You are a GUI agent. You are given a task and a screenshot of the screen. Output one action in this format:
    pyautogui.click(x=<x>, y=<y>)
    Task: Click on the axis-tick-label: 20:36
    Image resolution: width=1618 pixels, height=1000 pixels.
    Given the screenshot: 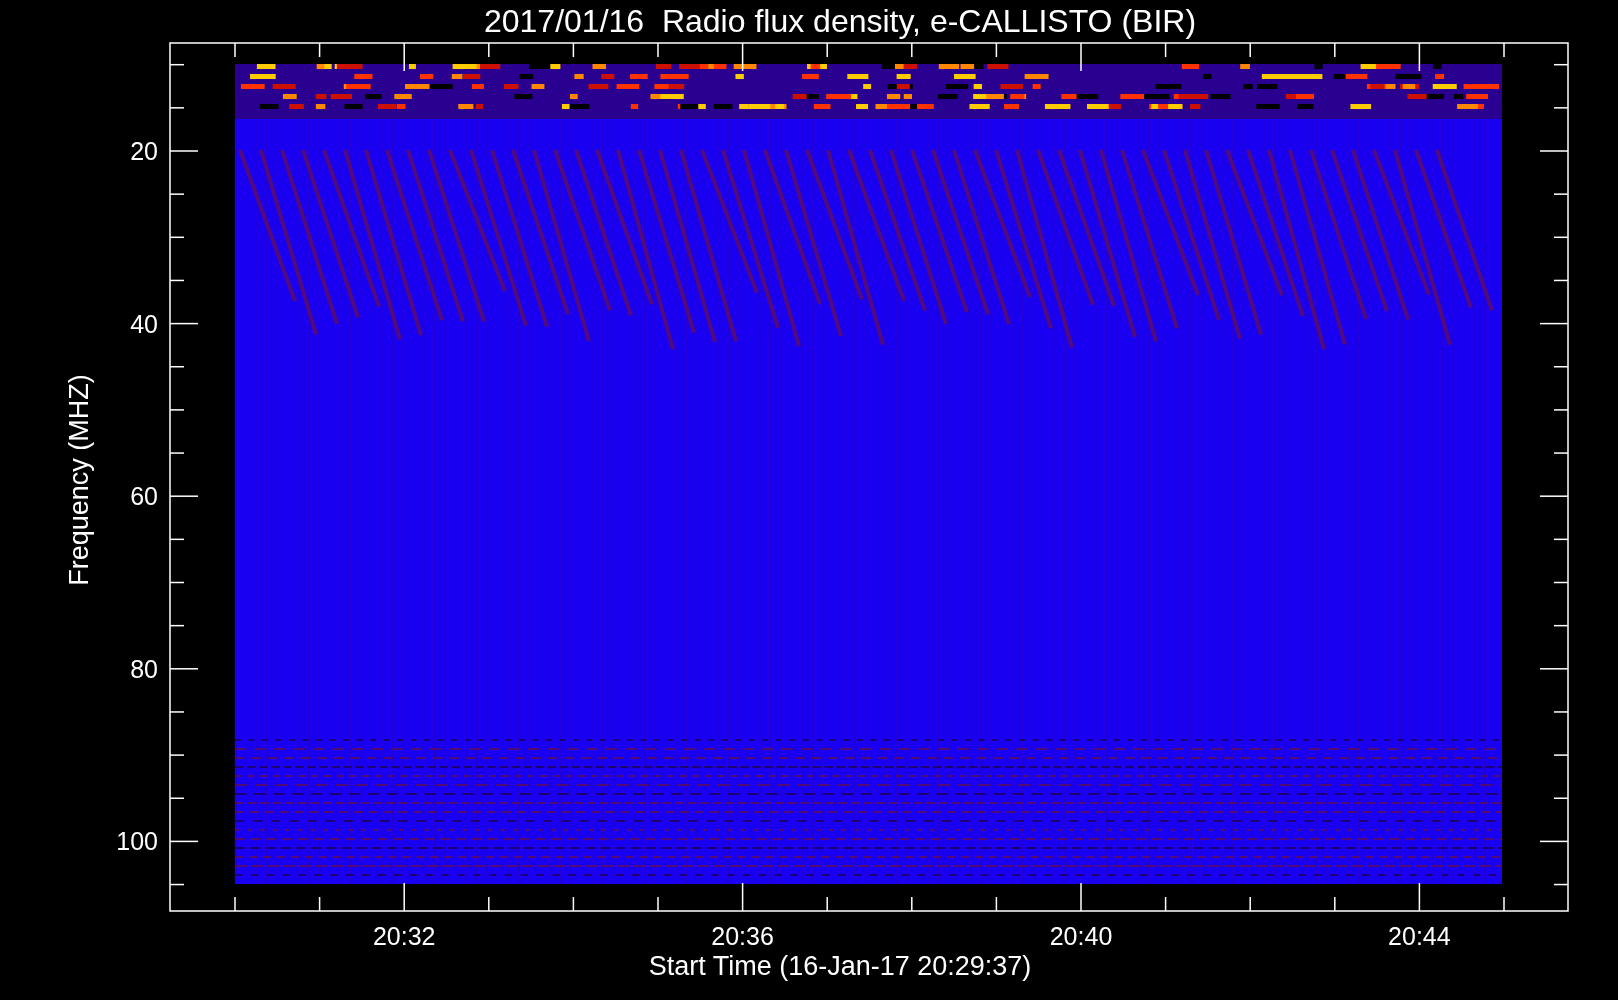 What is the action you would take?
    pyautogui.click(x=742, y=936)
    